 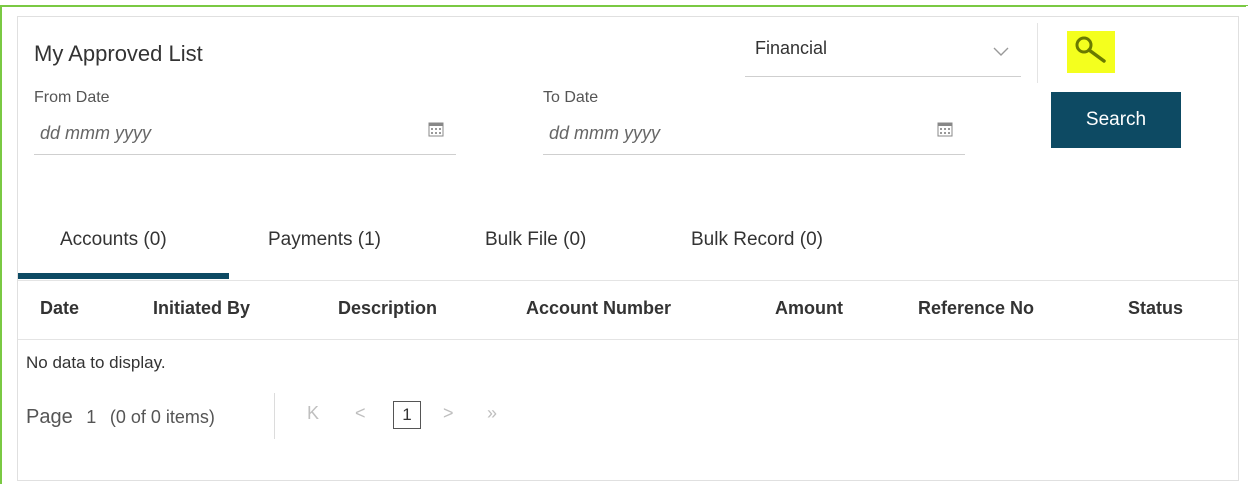 I want to click on pager: Page 1 (0 of 0 items) K < 1 > », so click(x=318, y=416).